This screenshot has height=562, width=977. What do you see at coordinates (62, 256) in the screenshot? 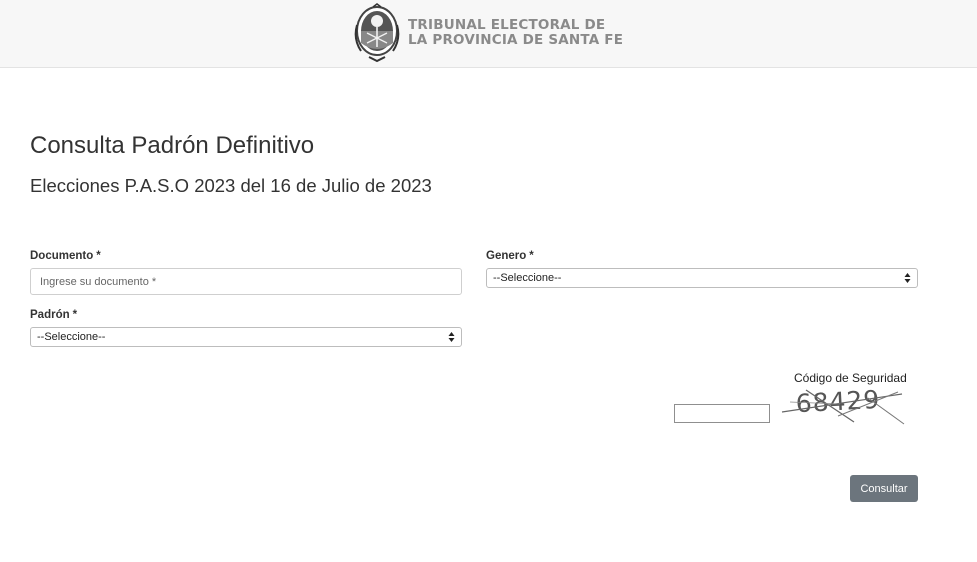
I see `documento-label-text: Documento` at bounding box center [62, 256].